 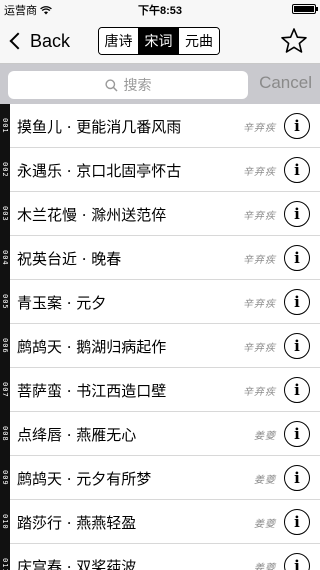 I want to click on row-index: 003, so click(x=5, y=214).